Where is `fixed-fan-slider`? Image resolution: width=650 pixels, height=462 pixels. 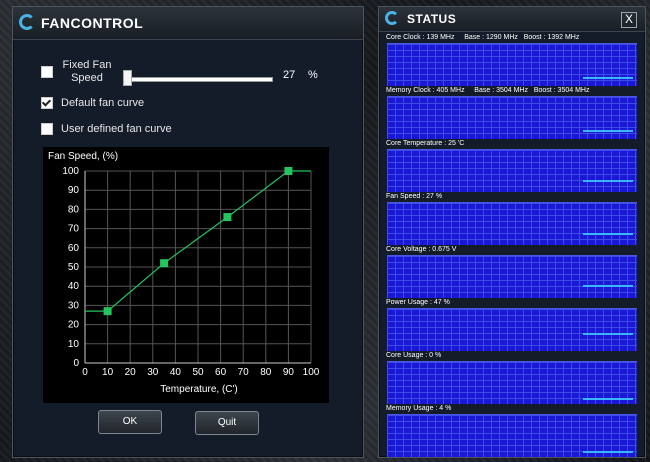 fixed-fan-slider is located at coordinates (198, 78).